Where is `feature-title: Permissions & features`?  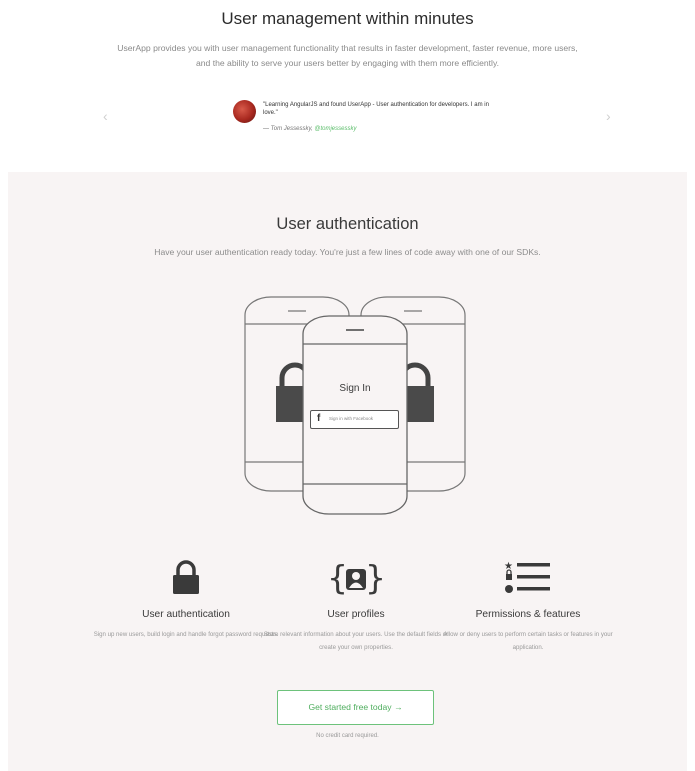 feature-title: Permissions & features is located at coordinates (528, 614).